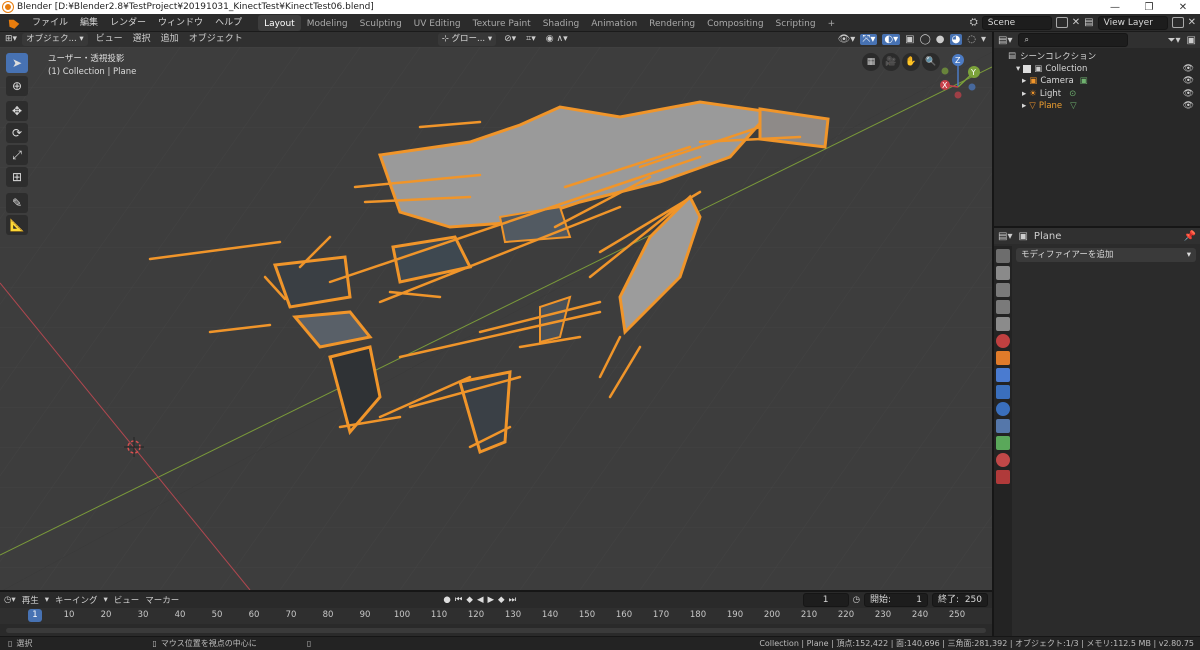 This screenshot has height=650, width=1200. Describe the element at coordinates (974, 22) in the screenshot. I see `scene-icon: ⛭` at that location.